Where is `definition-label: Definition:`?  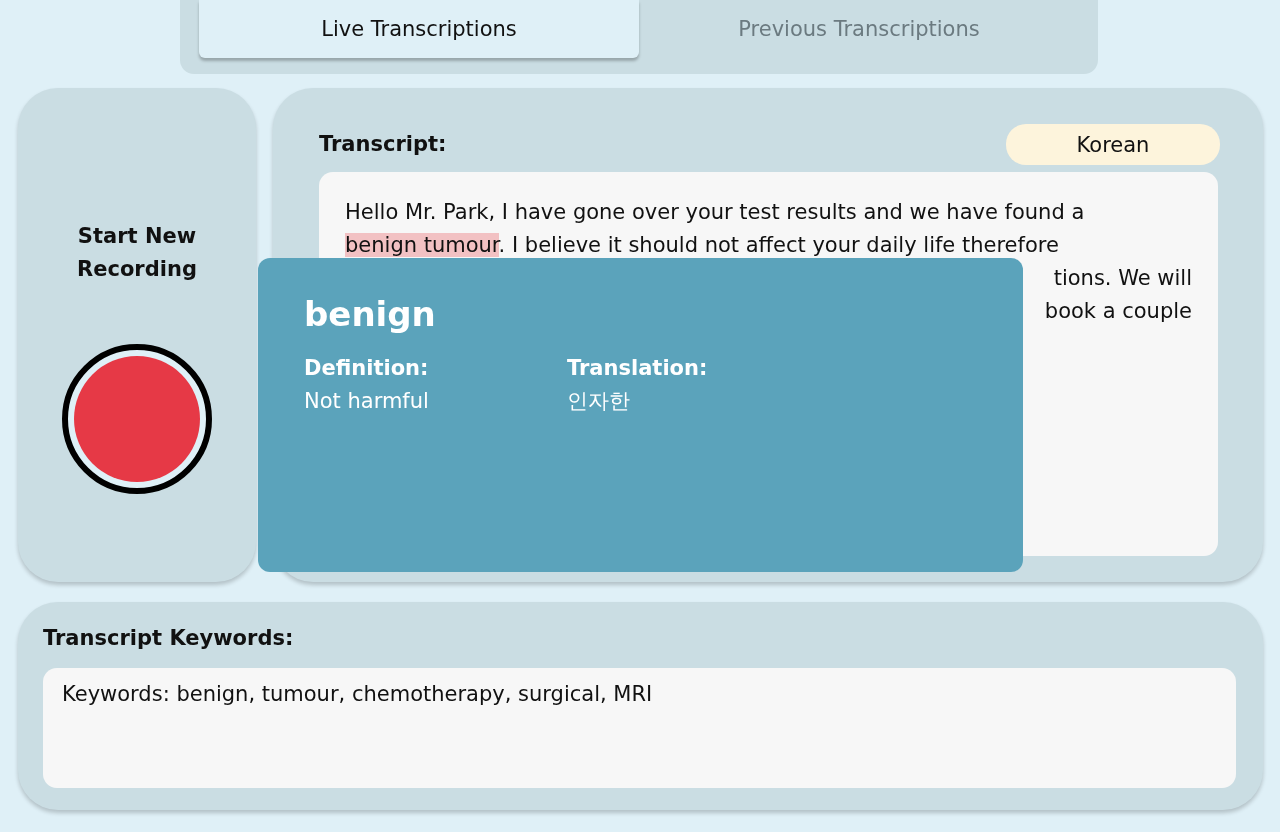
definition-label: Definition: is located at coordinates (367, 368).